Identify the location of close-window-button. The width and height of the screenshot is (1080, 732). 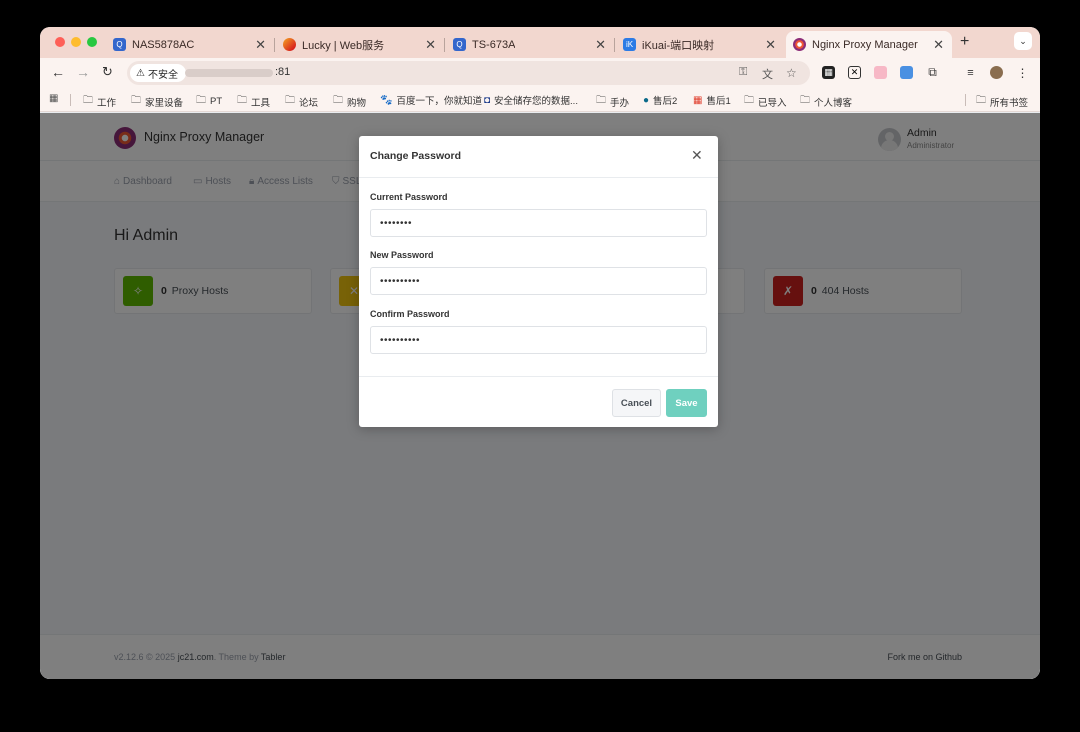
(60, 42).